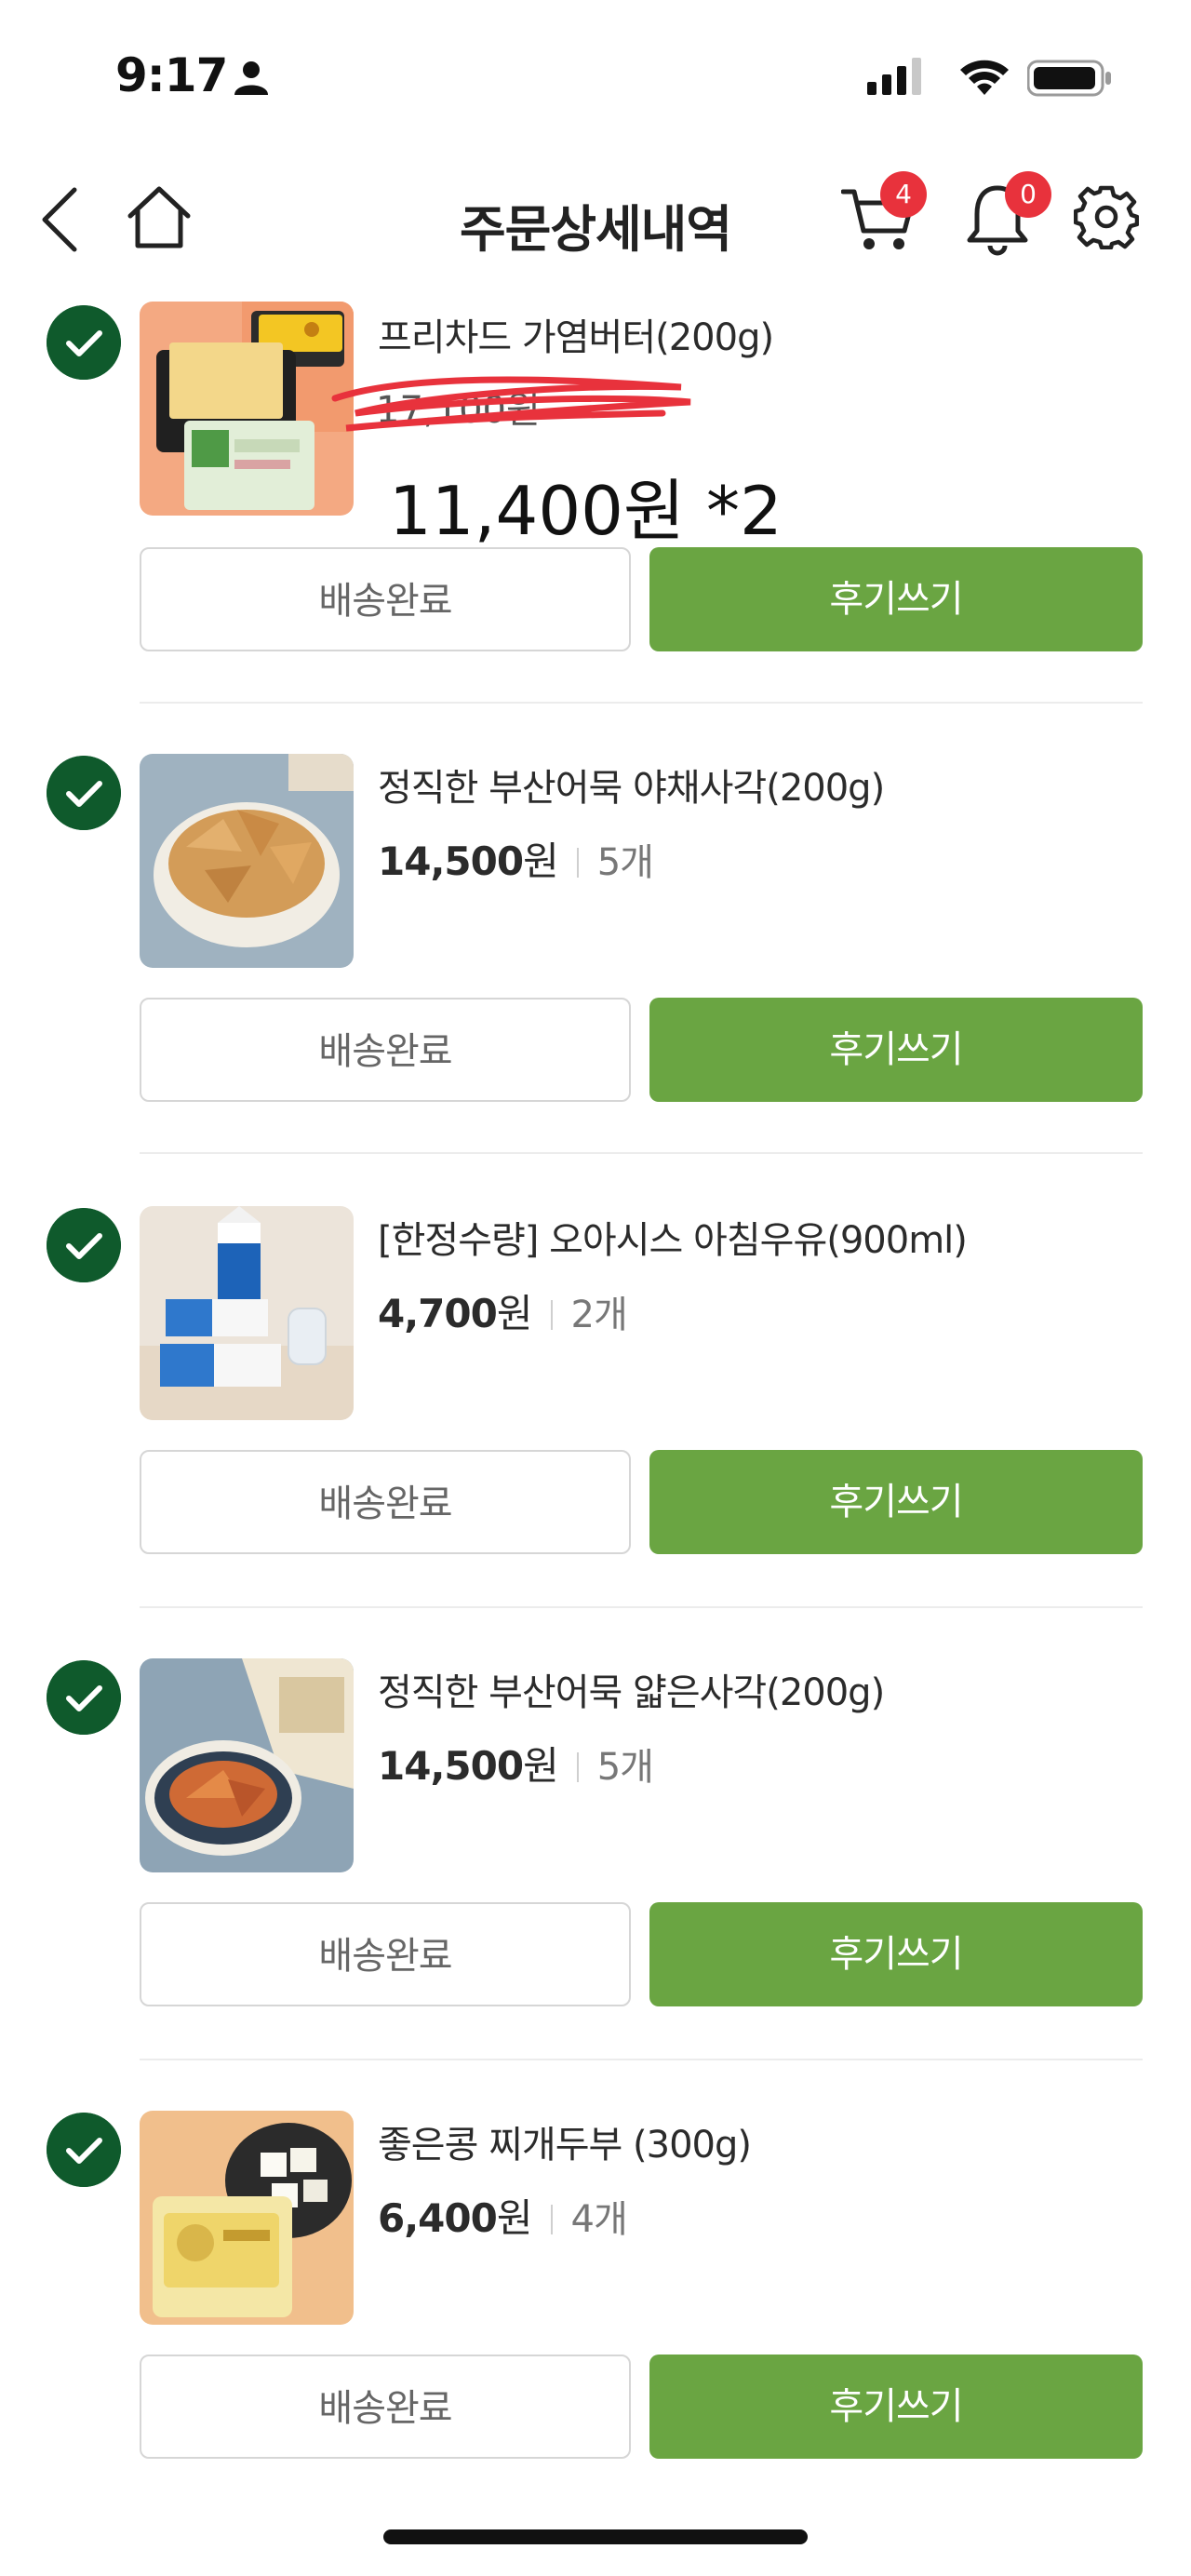  Describe the element at coordinates (599, 1315) in the screenshot. I see `product-quantity: 2개` at that location.